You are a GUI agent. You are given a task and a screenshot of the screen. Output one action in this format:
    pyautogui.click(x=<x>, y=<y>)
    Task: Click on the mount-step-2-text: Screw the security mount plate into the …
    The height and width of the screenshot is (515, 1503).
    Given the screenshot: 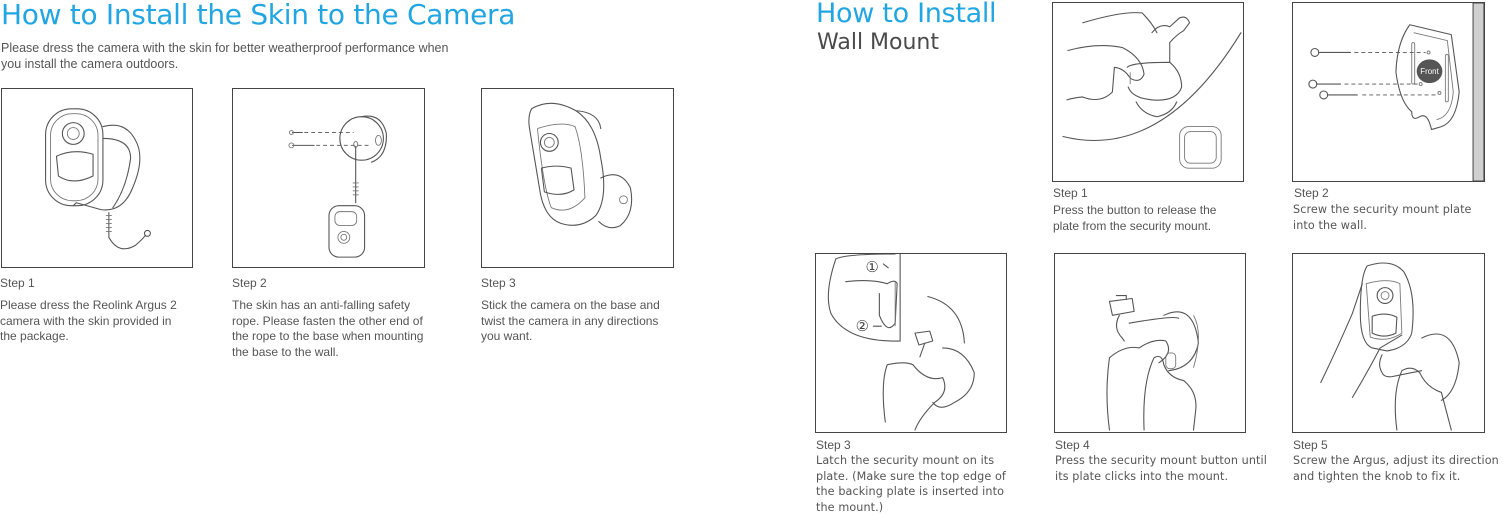 What is the action you would take?
    pyautogui.click(x=1382, y=217)
    